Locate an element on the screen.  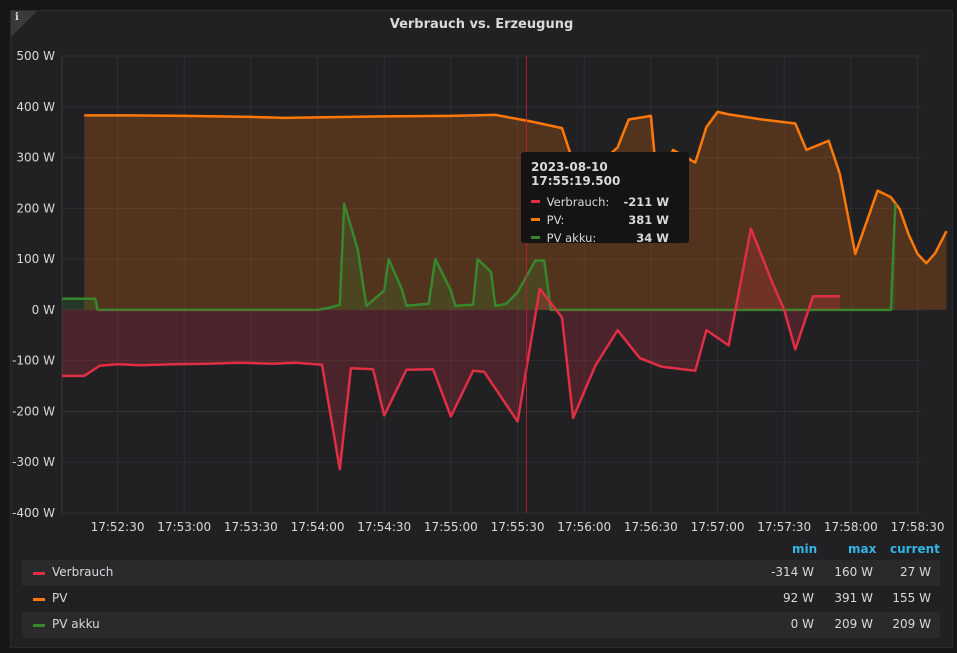
y-tick-label: -300 W is located at coordinates (33, 462).